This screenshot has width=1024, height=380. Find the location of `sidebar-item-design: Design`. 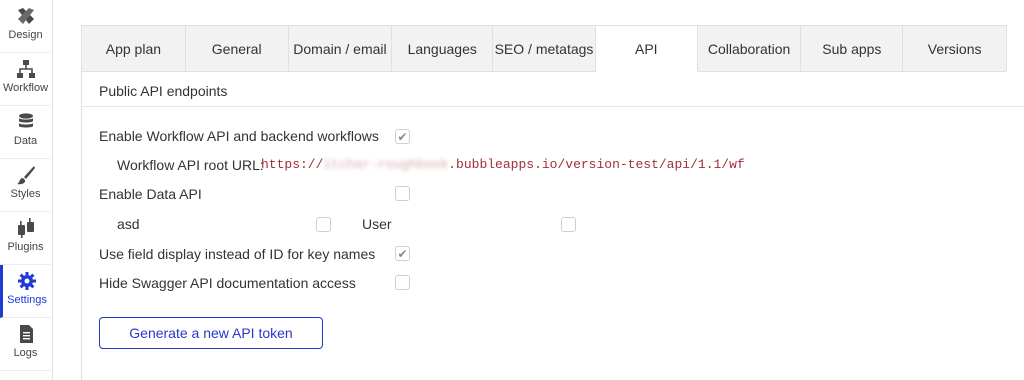

sidebar-item-design: Design is located at coordinates (25, 26).